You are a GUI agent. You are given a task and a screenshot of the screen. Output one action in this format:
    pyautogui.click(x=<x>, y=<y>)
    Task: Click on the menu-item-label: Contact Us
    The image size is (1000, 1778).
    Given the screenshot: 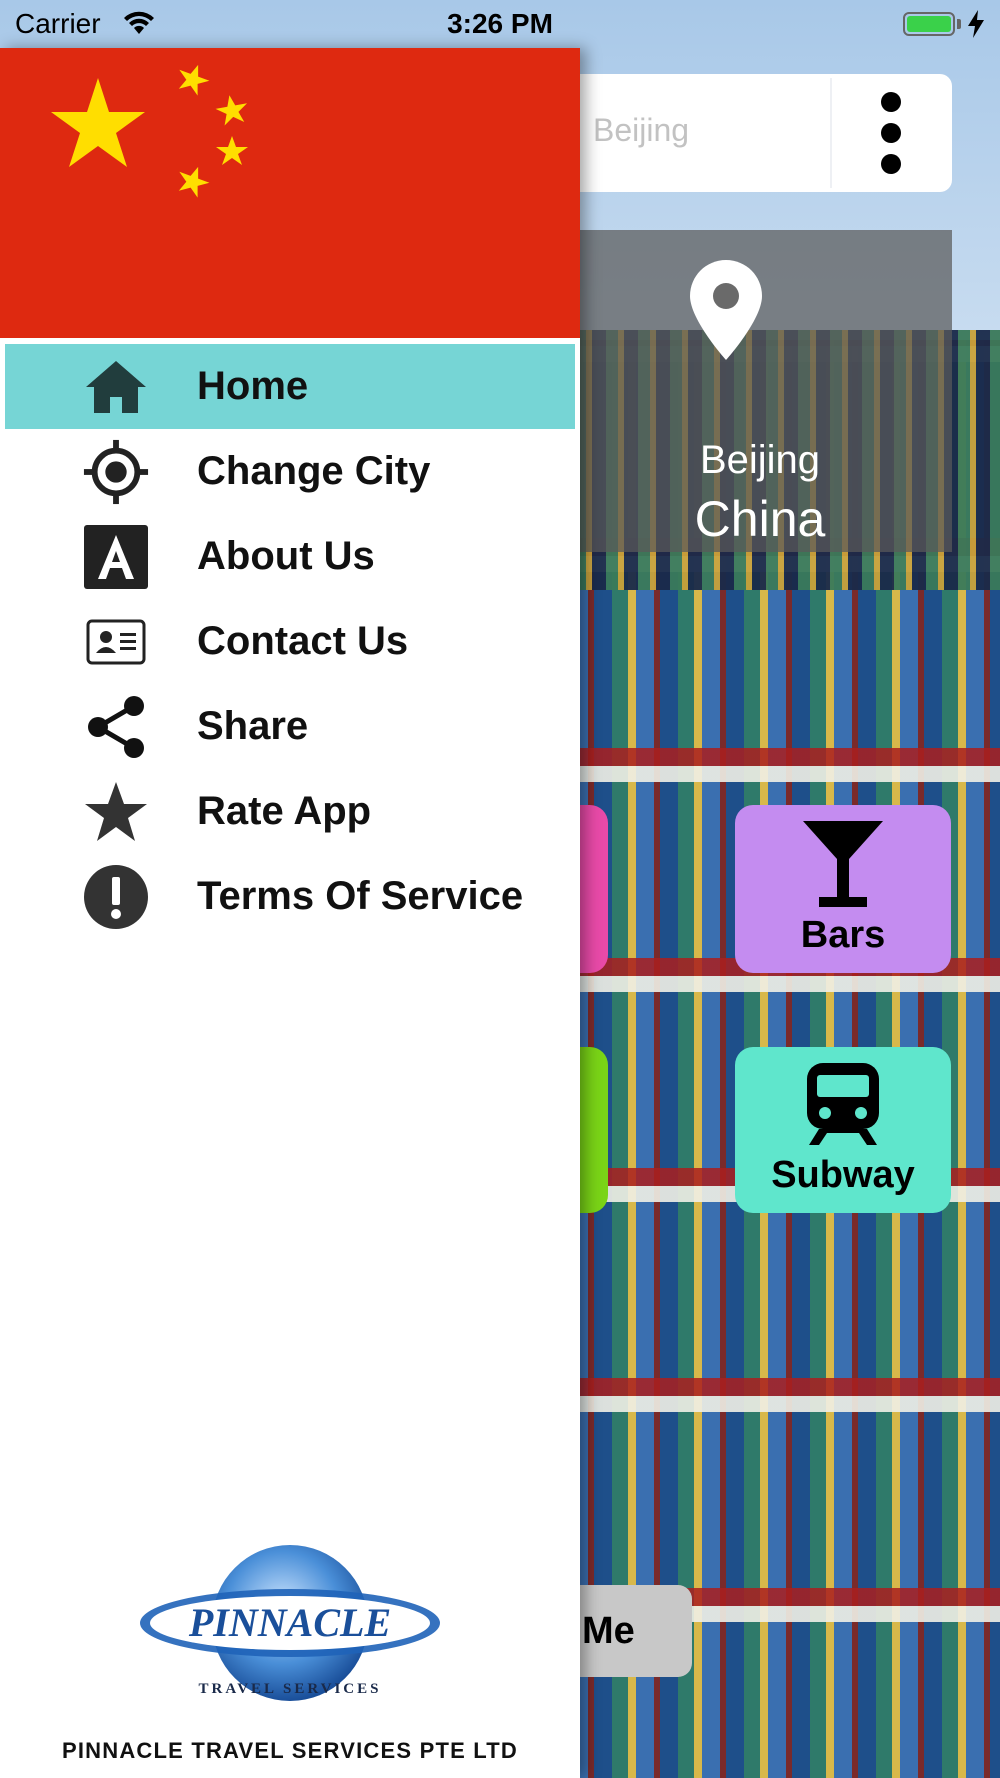 What is the action you would take?
    pyautogui.click(x=303, y=641)
    